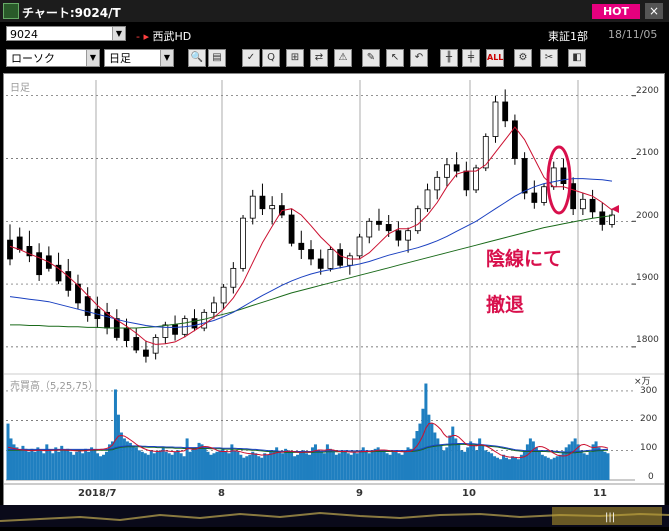 Image resolution: width=669 pixels, height=531 pixels. Describe the element at coordinates (649, 419) in the screenshot. I see `vol-tick-label: 200` at that location.